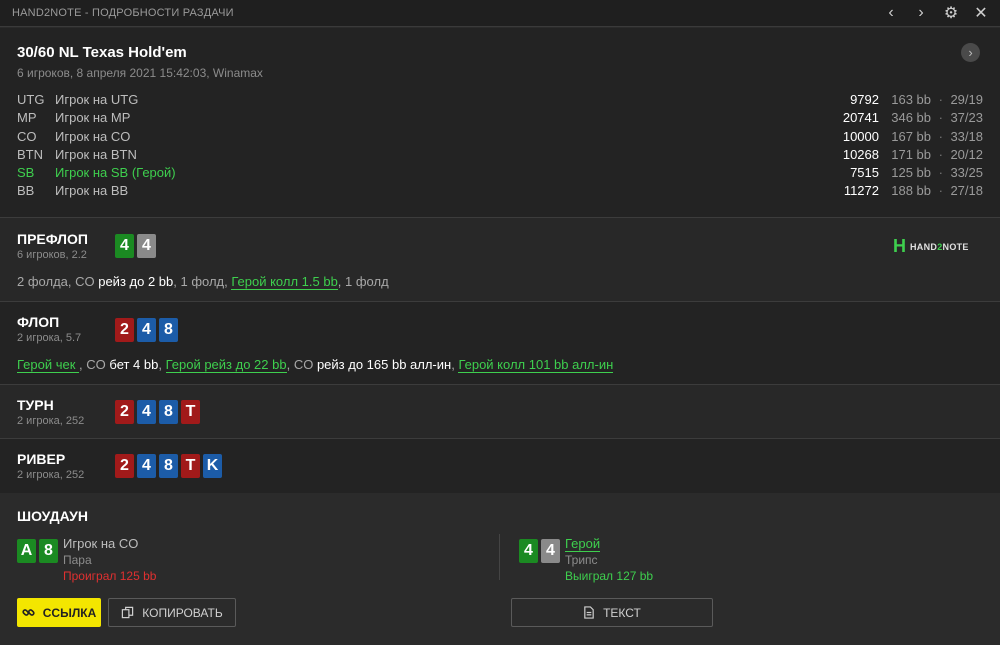  I want to click on player-name: Игрок на BTN, so click(96, 154).